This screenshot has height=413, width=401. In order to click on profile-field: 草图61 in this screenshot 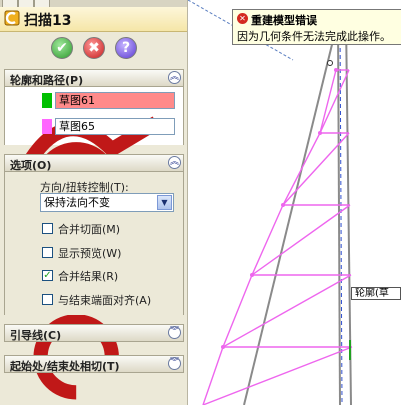, I will do `click(115, 100)`.